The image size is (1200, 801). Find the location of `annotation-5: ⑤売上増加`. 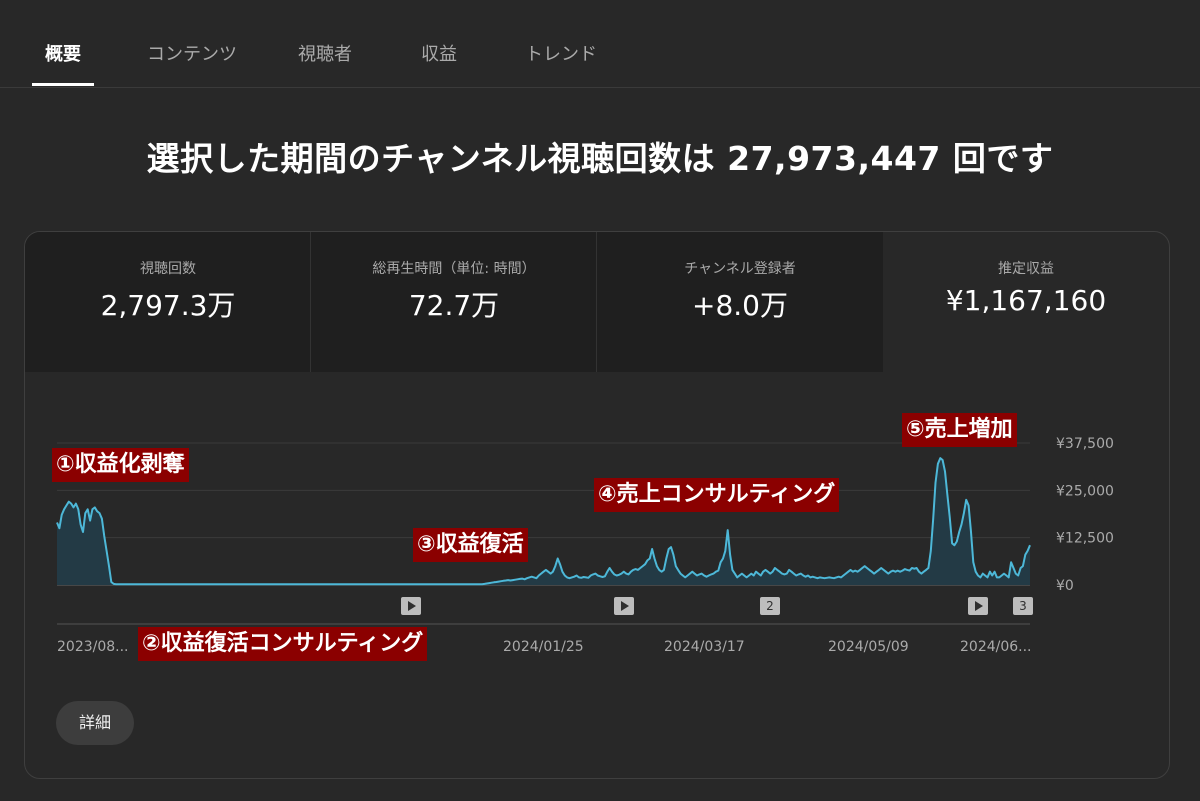

annotation-5: ⑤売上増加 is located at coordinates (959, 430).